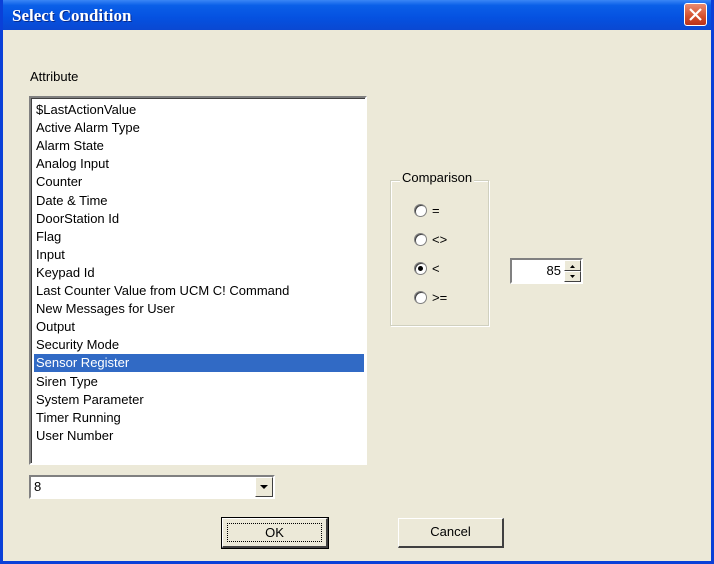 The image size is (714, 564). What do you see at coordinates (437, 177) in the screenshot?
I see `comparison-label: Comparison` at bounding box center [437, 177].